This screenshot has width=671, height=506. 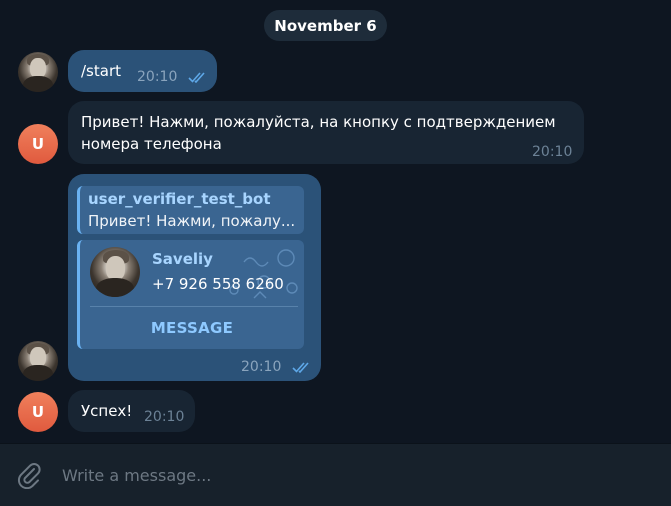 What do you see at coordinates (190, 294) in the screenshot?
I see `contact-card: Saveliy +7 926 558 6260 MESSAGE` at bounding box center [190, 294].